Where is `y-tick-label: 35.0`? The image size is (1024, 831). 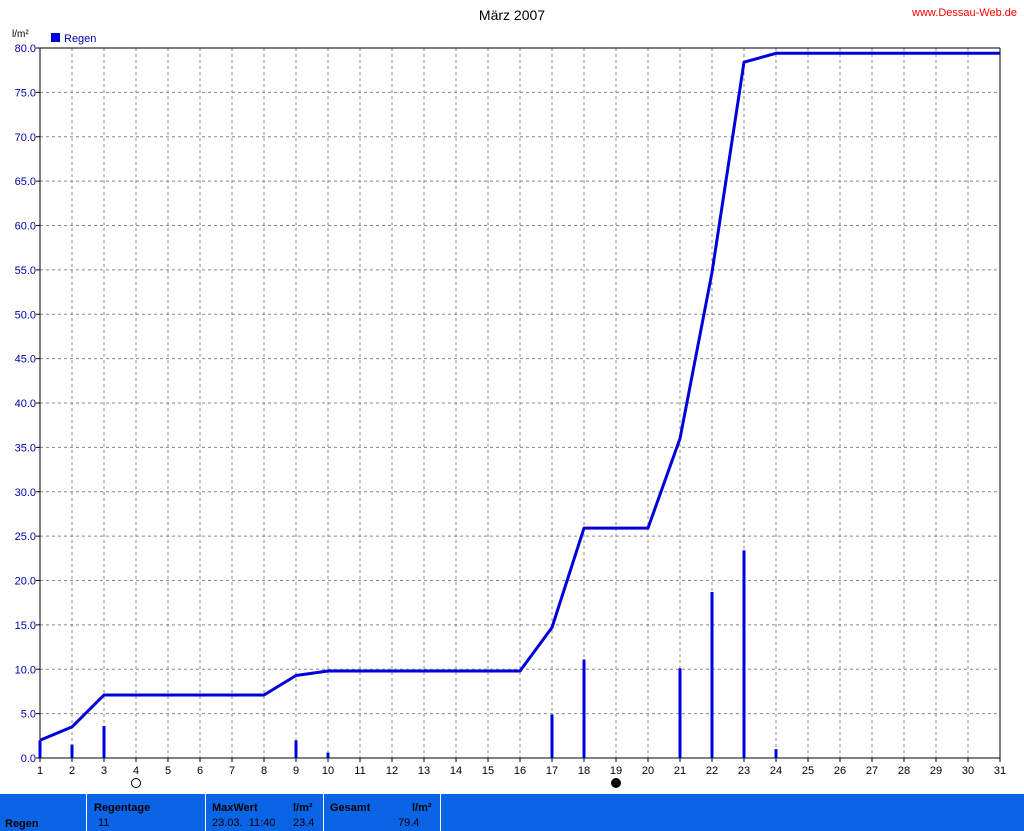
y-tick-label: 35.0 is located at coordinates (25, 448).